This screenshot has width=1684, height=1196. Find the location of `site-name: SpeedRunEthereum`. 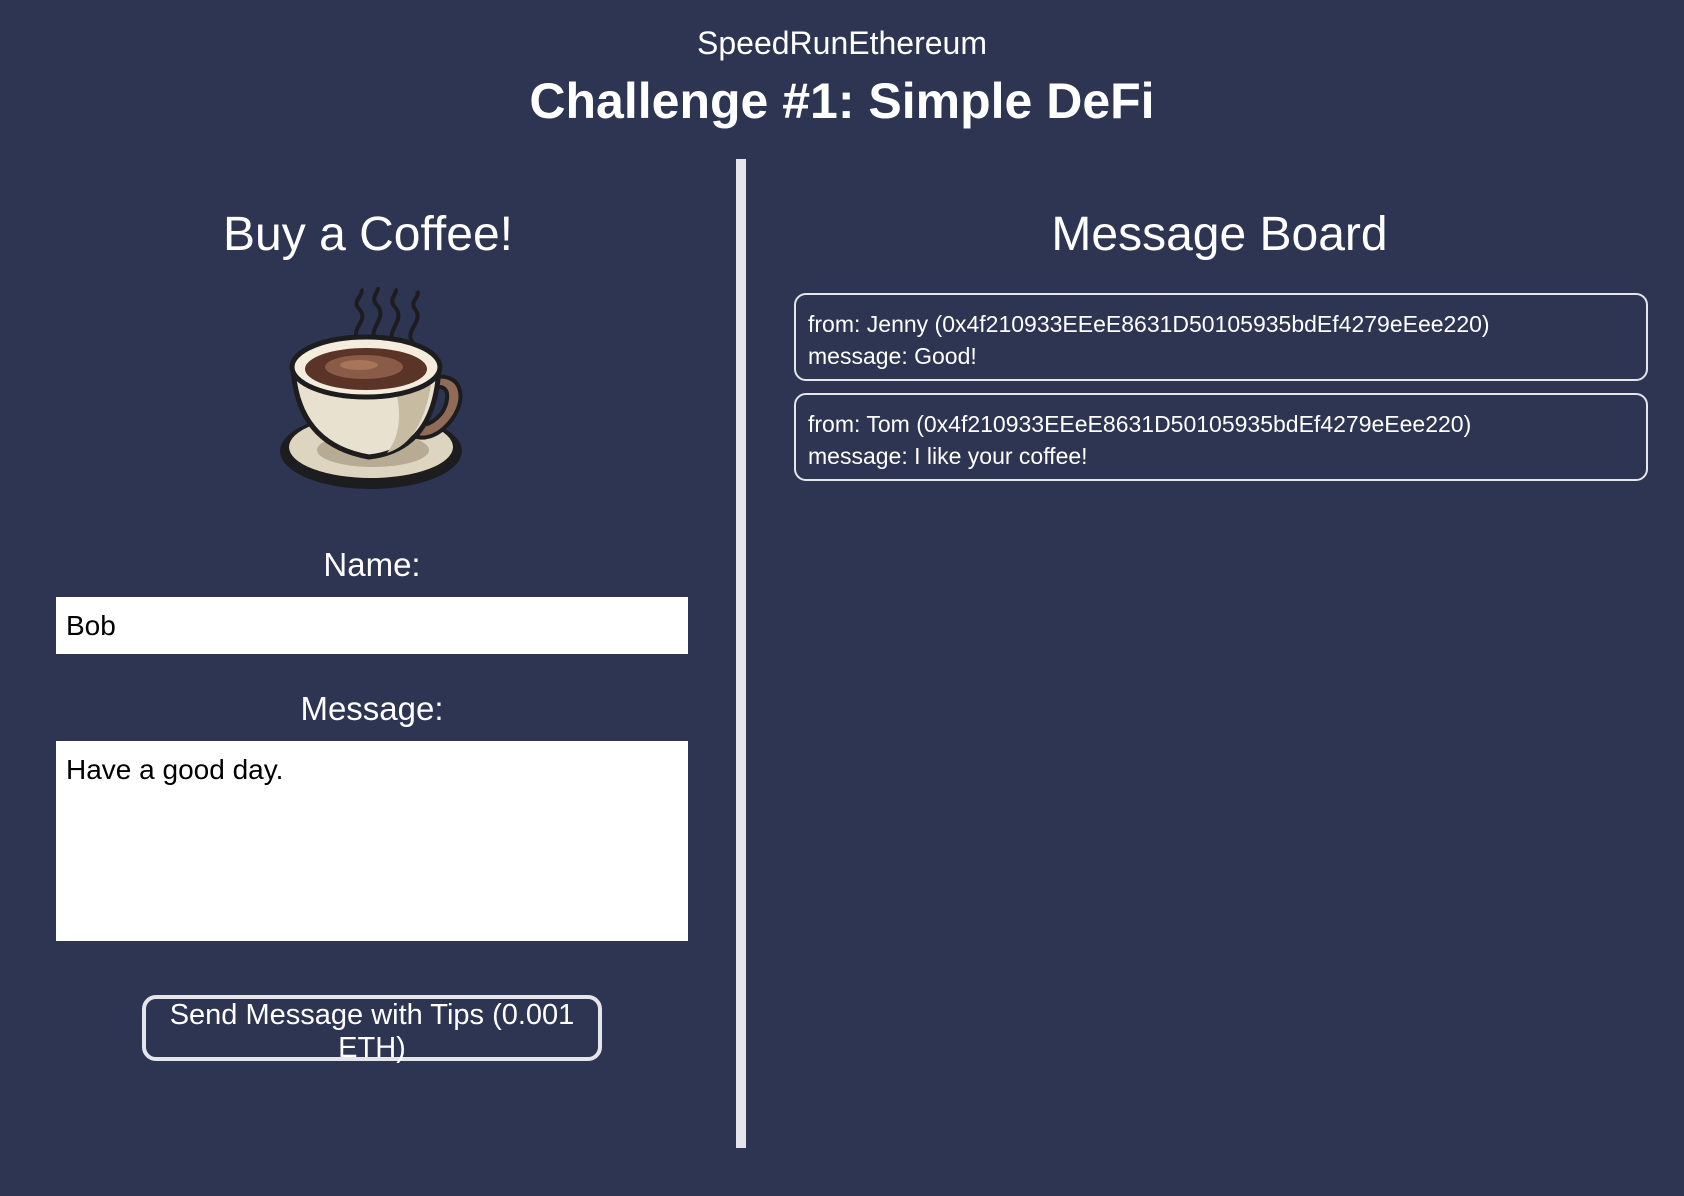

site-name: SpeedRunEthereum is located at coordinates (842, 43).